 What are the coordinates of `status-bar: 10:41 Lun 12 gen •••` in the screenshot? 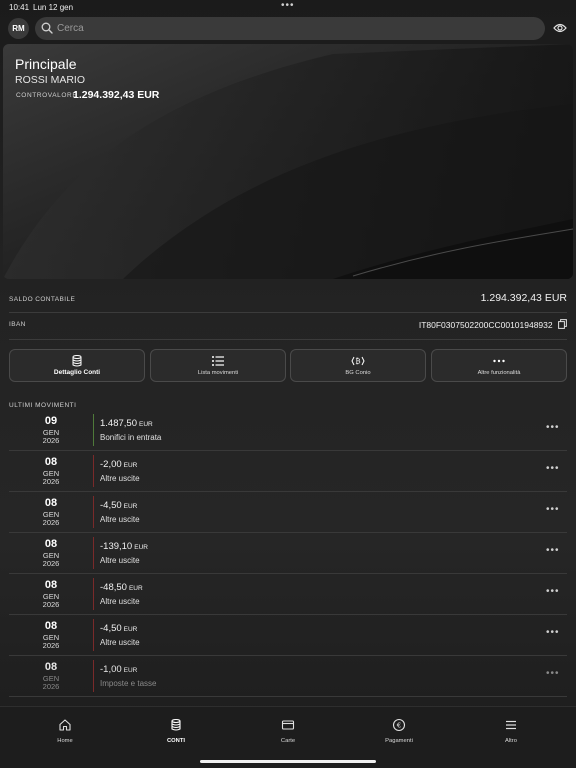 It's located at (288, 7).